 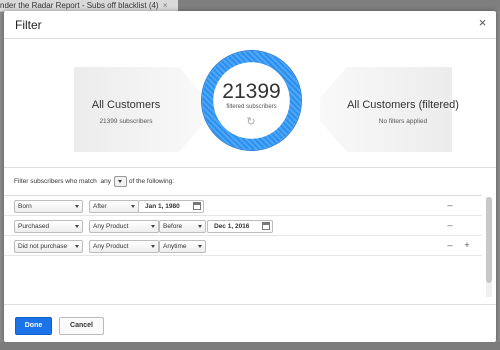 I want to click on add-filter-button: +, so click(x=467, y=245).